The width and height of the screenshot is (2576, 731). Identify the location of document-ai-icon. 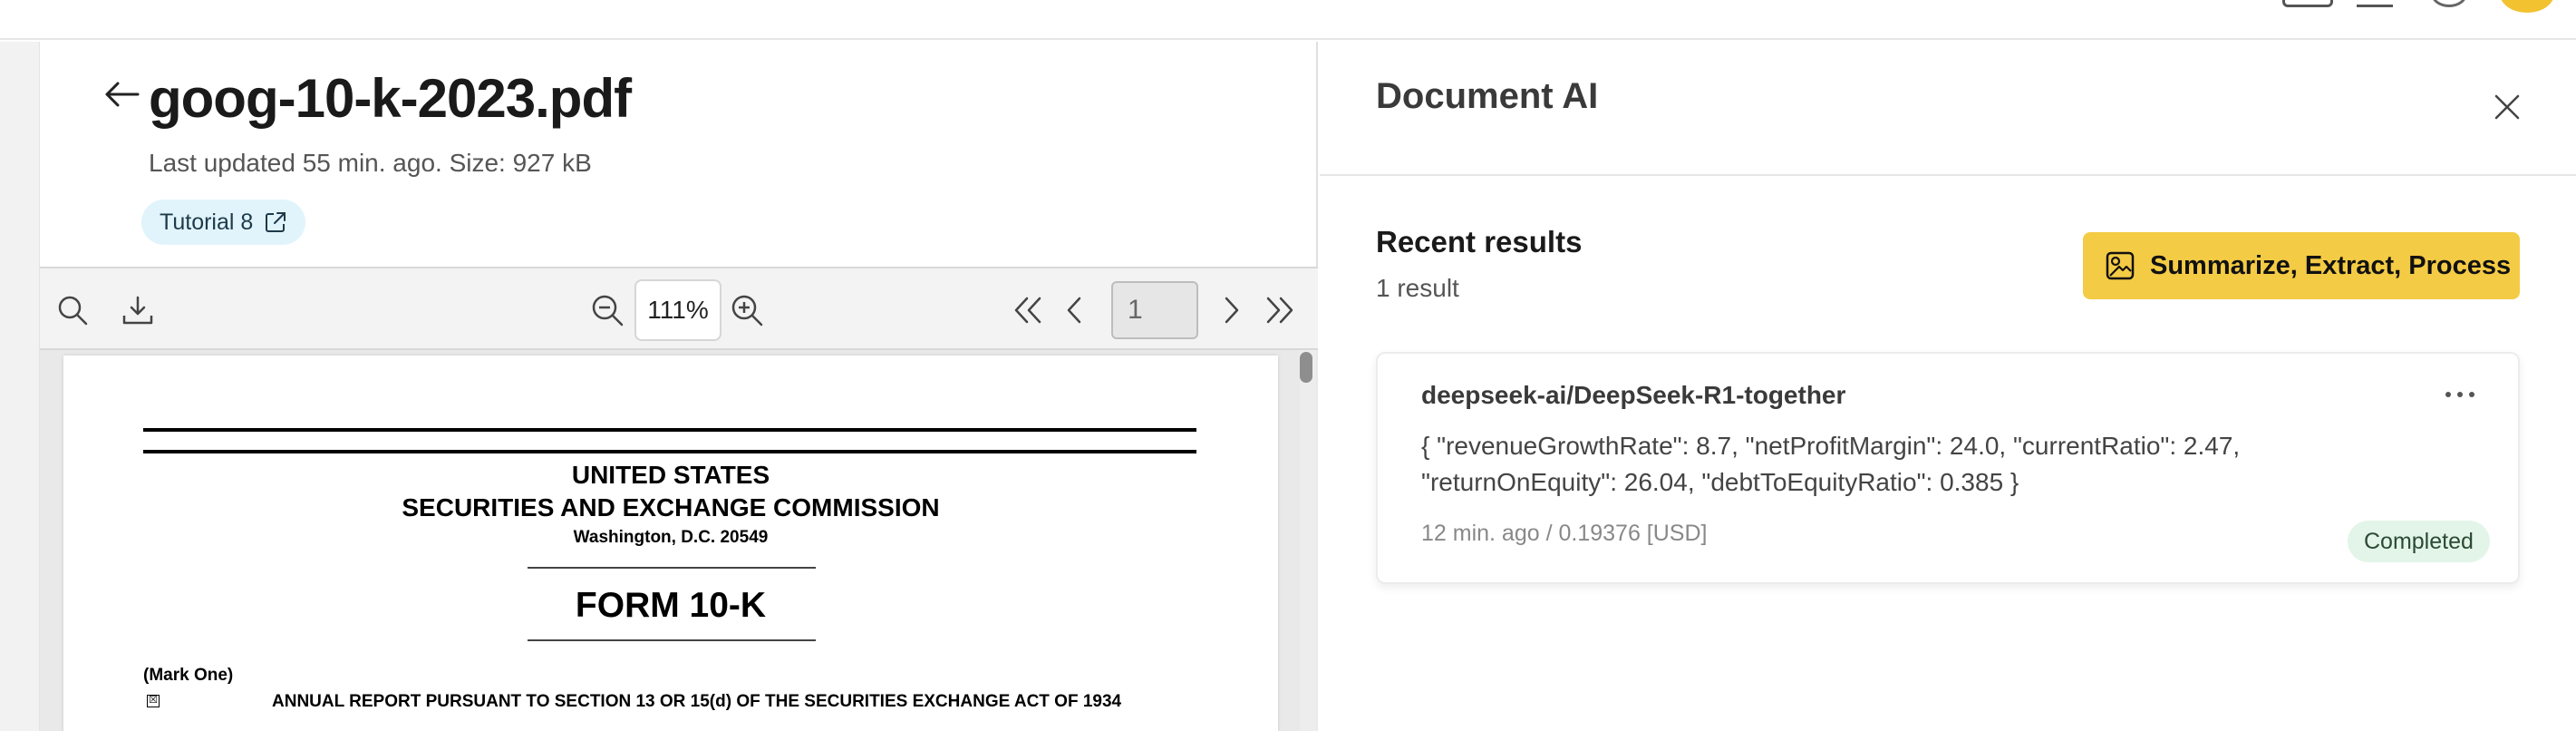
(2120, 265).